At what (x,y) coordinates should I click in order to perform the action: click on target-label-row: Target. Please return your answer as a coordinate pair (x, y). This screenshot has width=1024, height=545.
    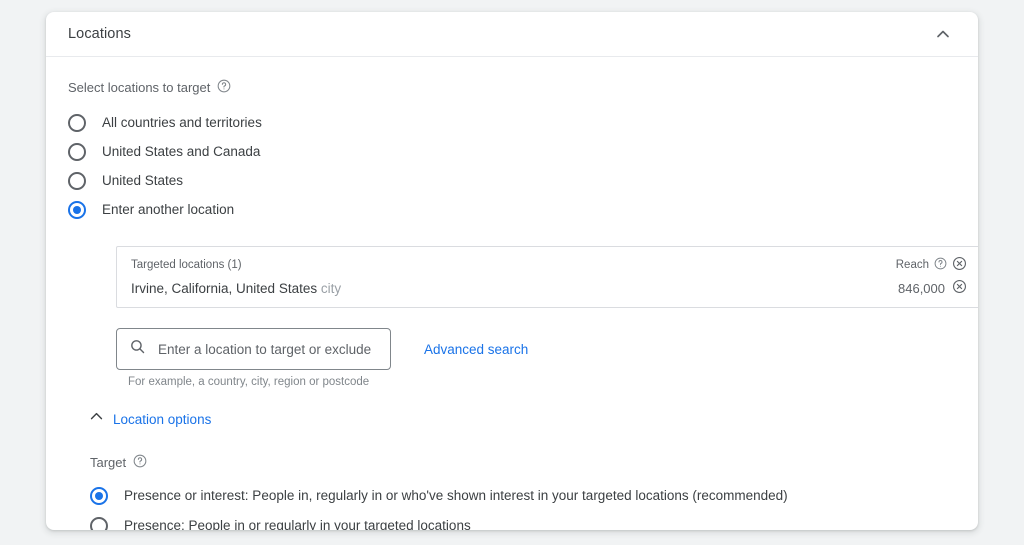
    Looking at the image, I should click on (523, 462).